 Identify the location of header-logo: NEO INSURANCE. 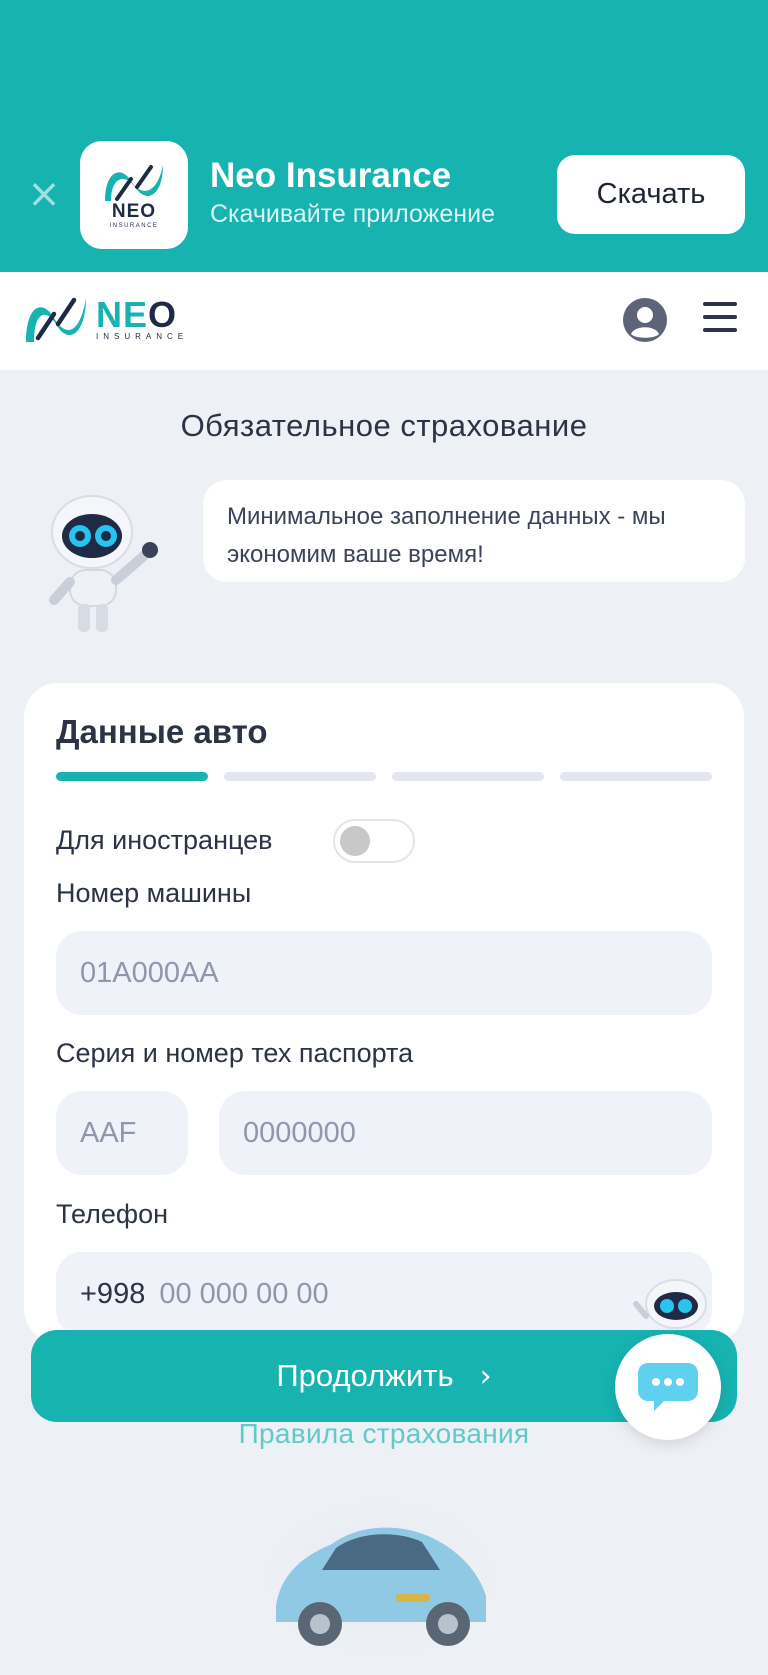
(106, 320).